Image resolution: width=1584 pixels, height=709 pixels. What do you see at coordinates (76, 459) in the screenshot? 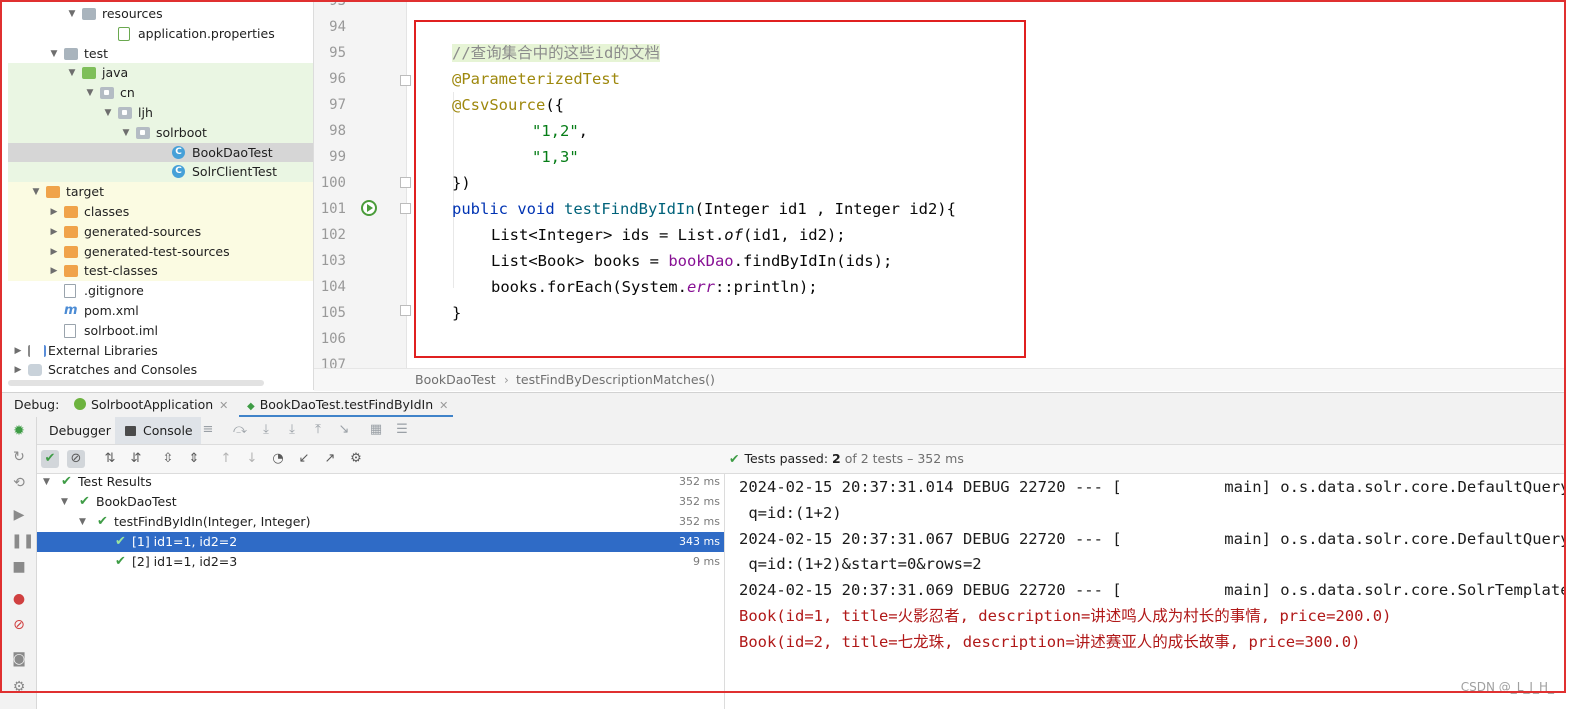
I see `show-ignored-toggle-icon: ⊘` at bounding box center [76, 459].